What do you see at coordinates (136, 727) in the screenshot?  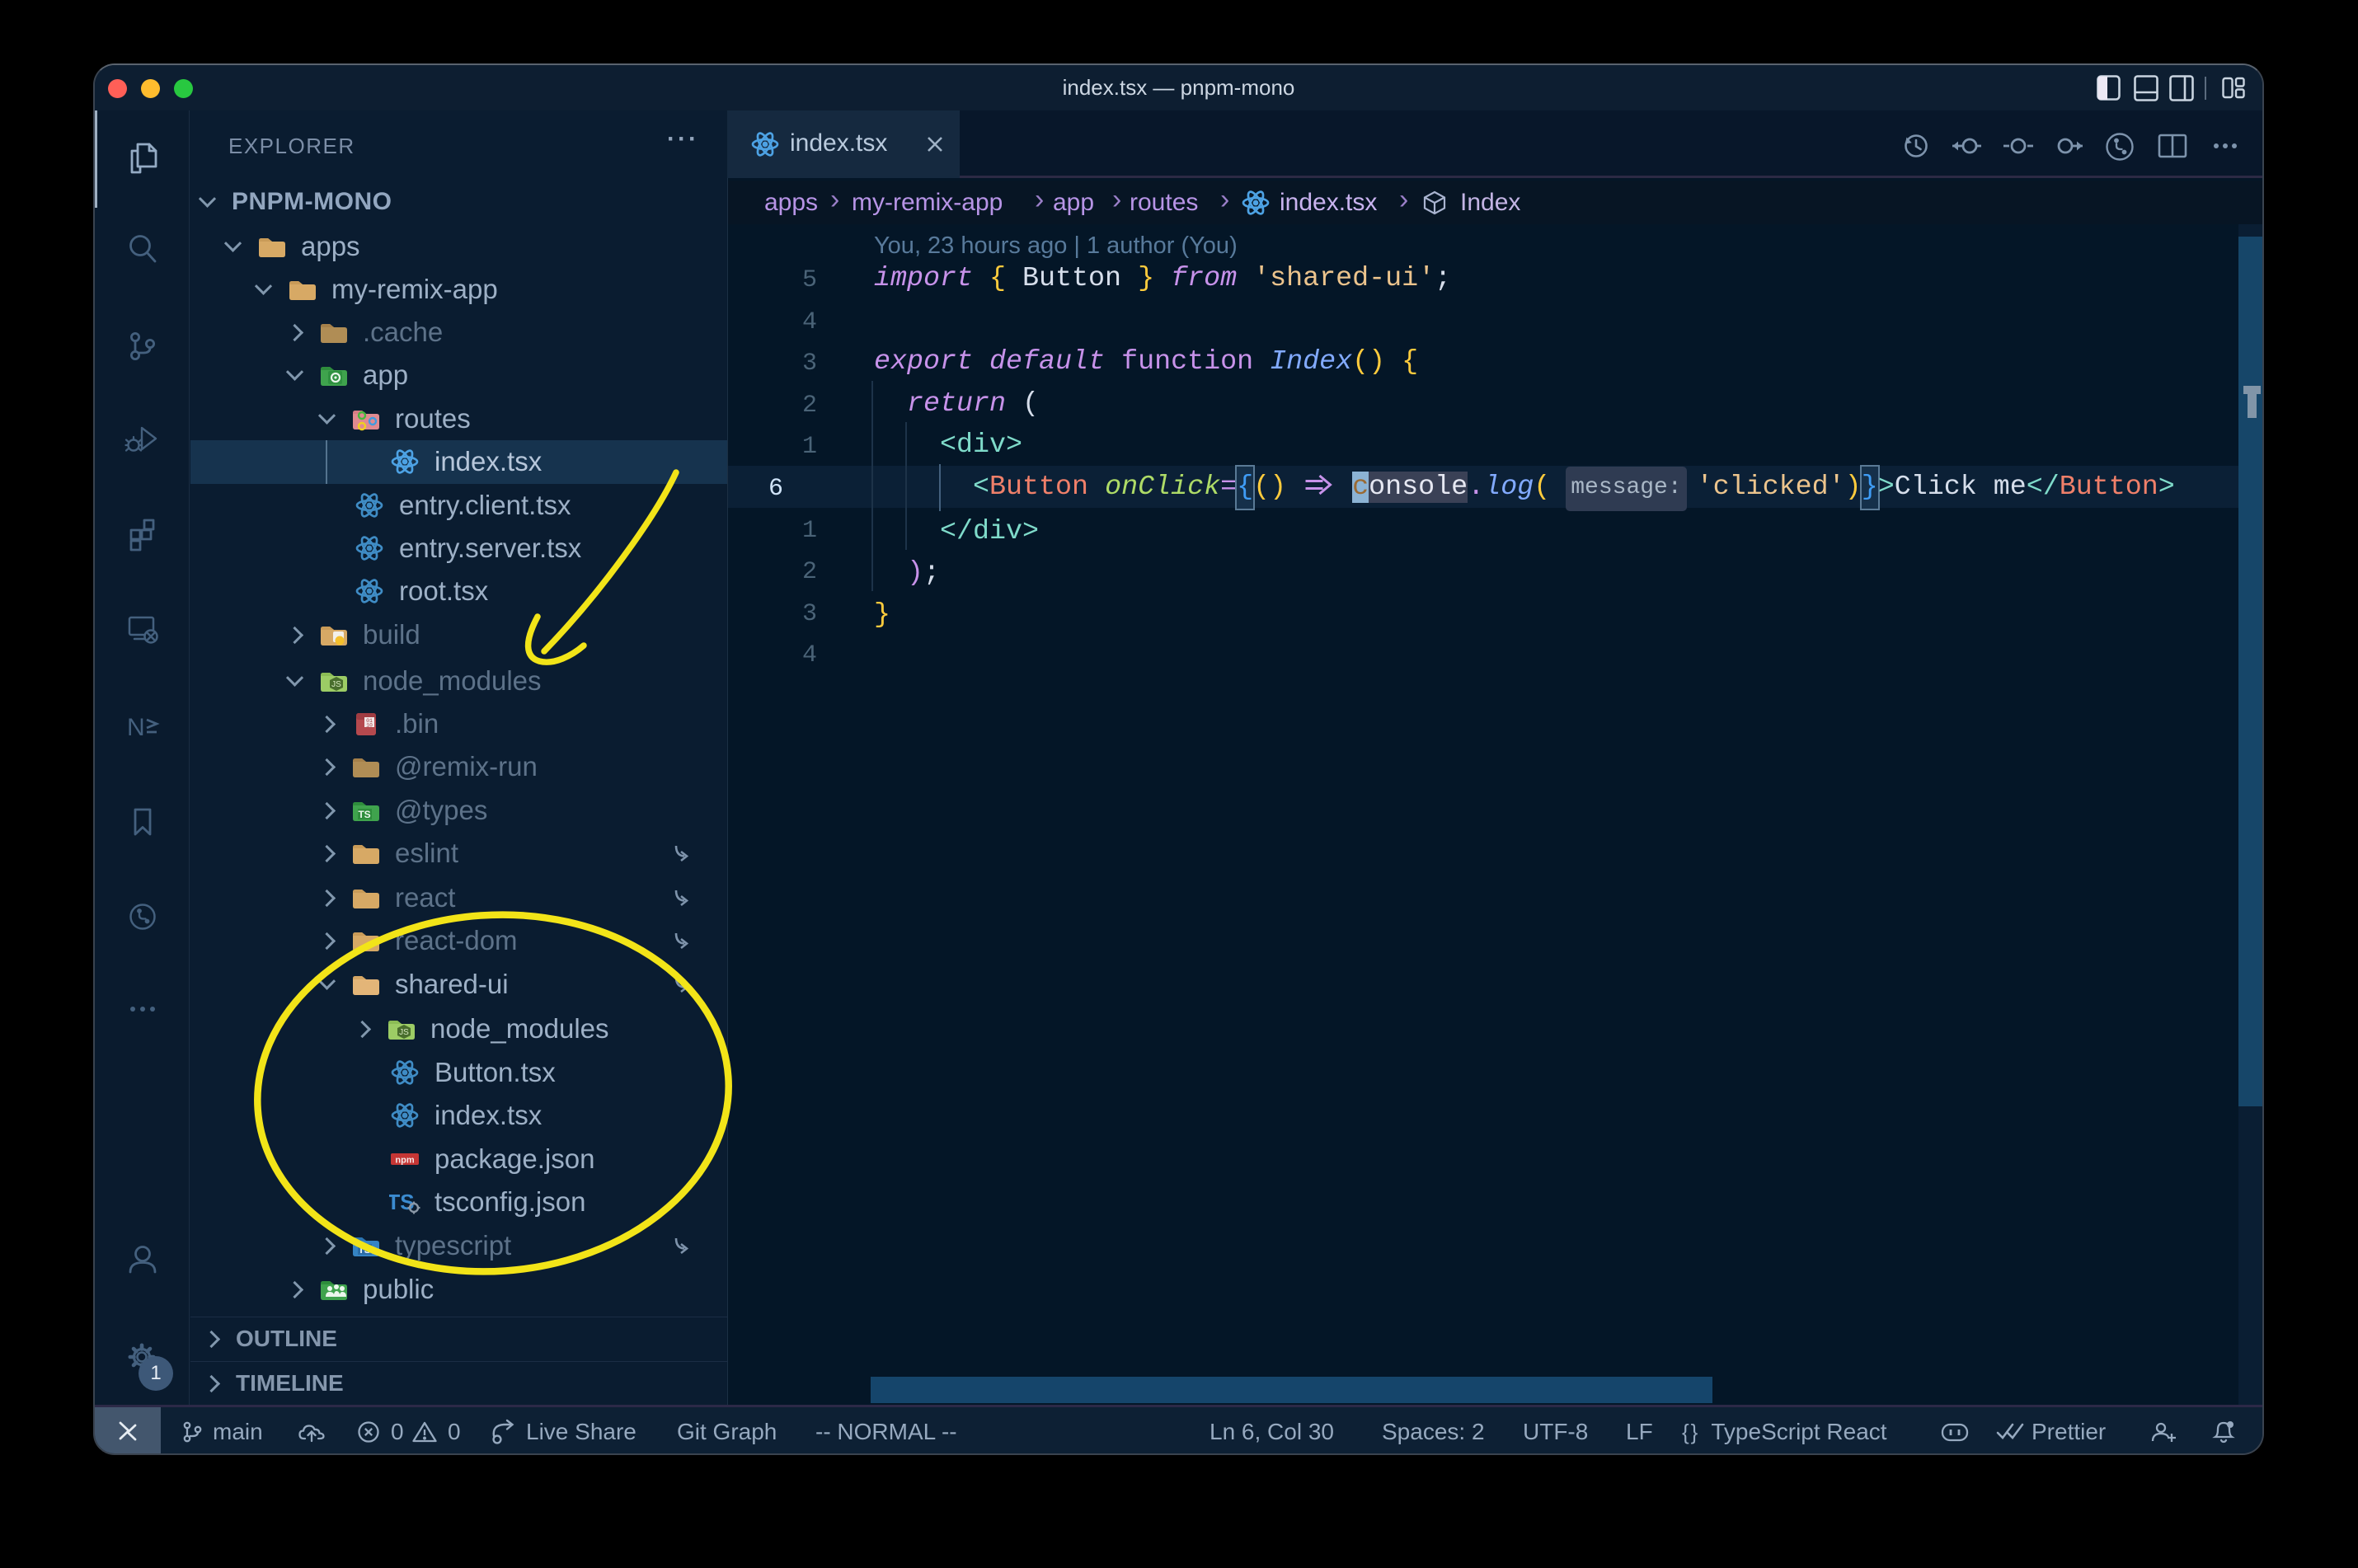 I see `svg-text: N` at bounding box center [136, 727].